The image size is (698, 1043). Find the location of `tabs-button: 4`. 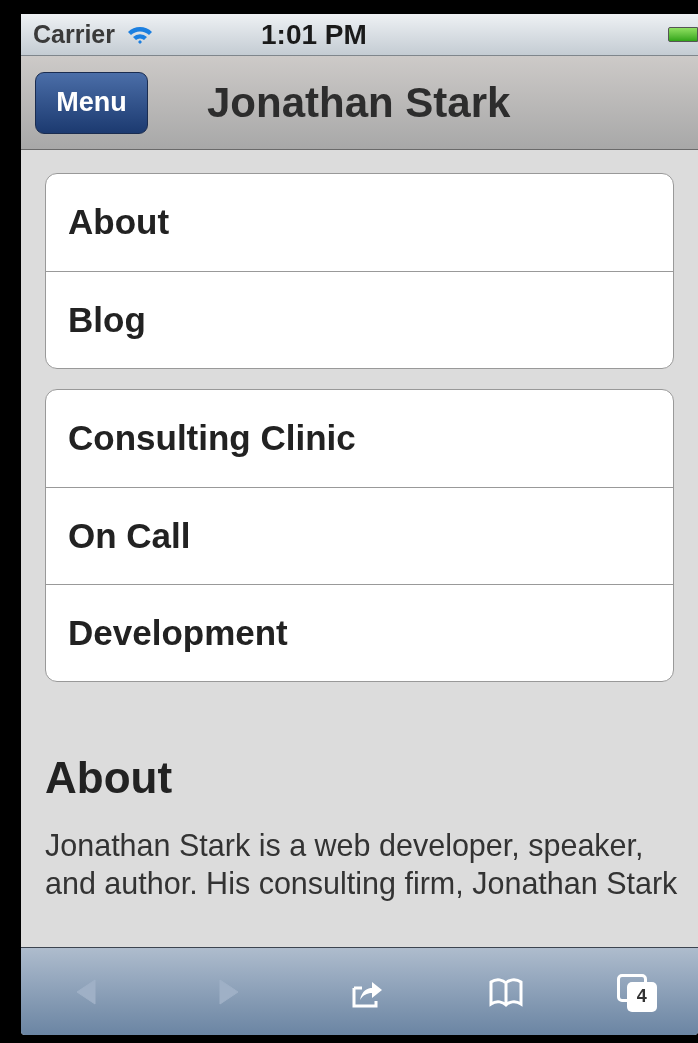

tabs-button: 4 is located at coordinates (636, 991).